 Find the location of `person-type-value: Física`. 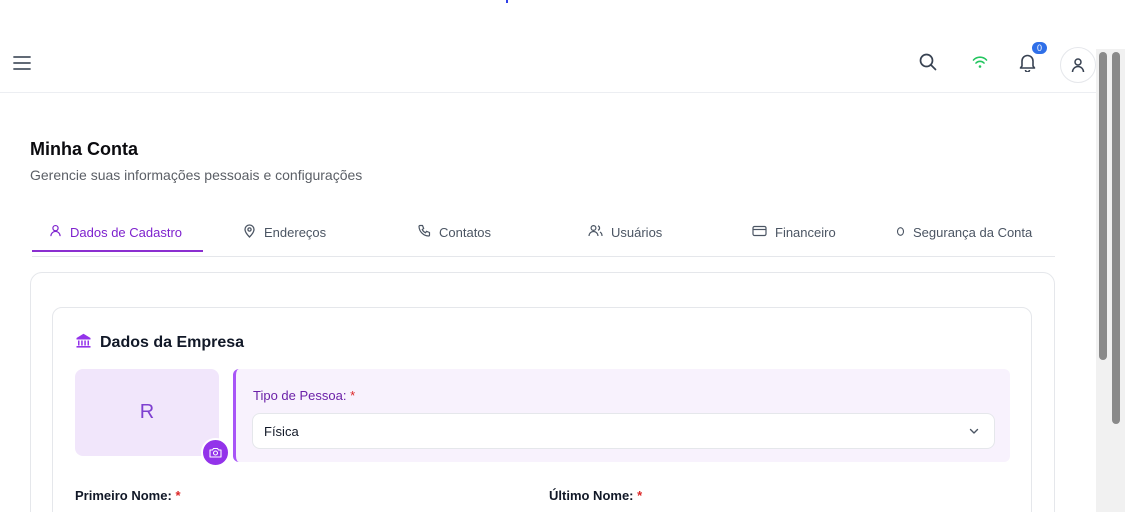

person-type-value: Física is located at coordinates (281, 431).